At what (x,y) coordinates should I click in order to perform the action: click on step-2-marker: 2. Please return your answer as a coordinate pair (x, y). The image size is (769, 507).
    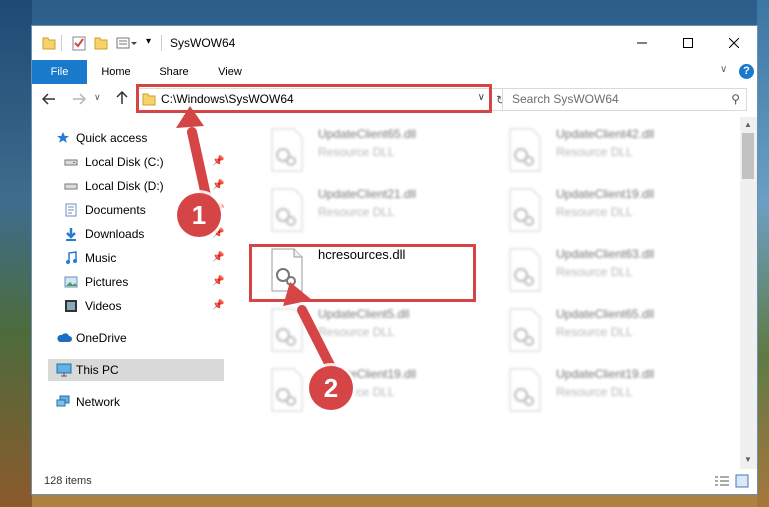
    Looking at the image, I should click on (331, 388).